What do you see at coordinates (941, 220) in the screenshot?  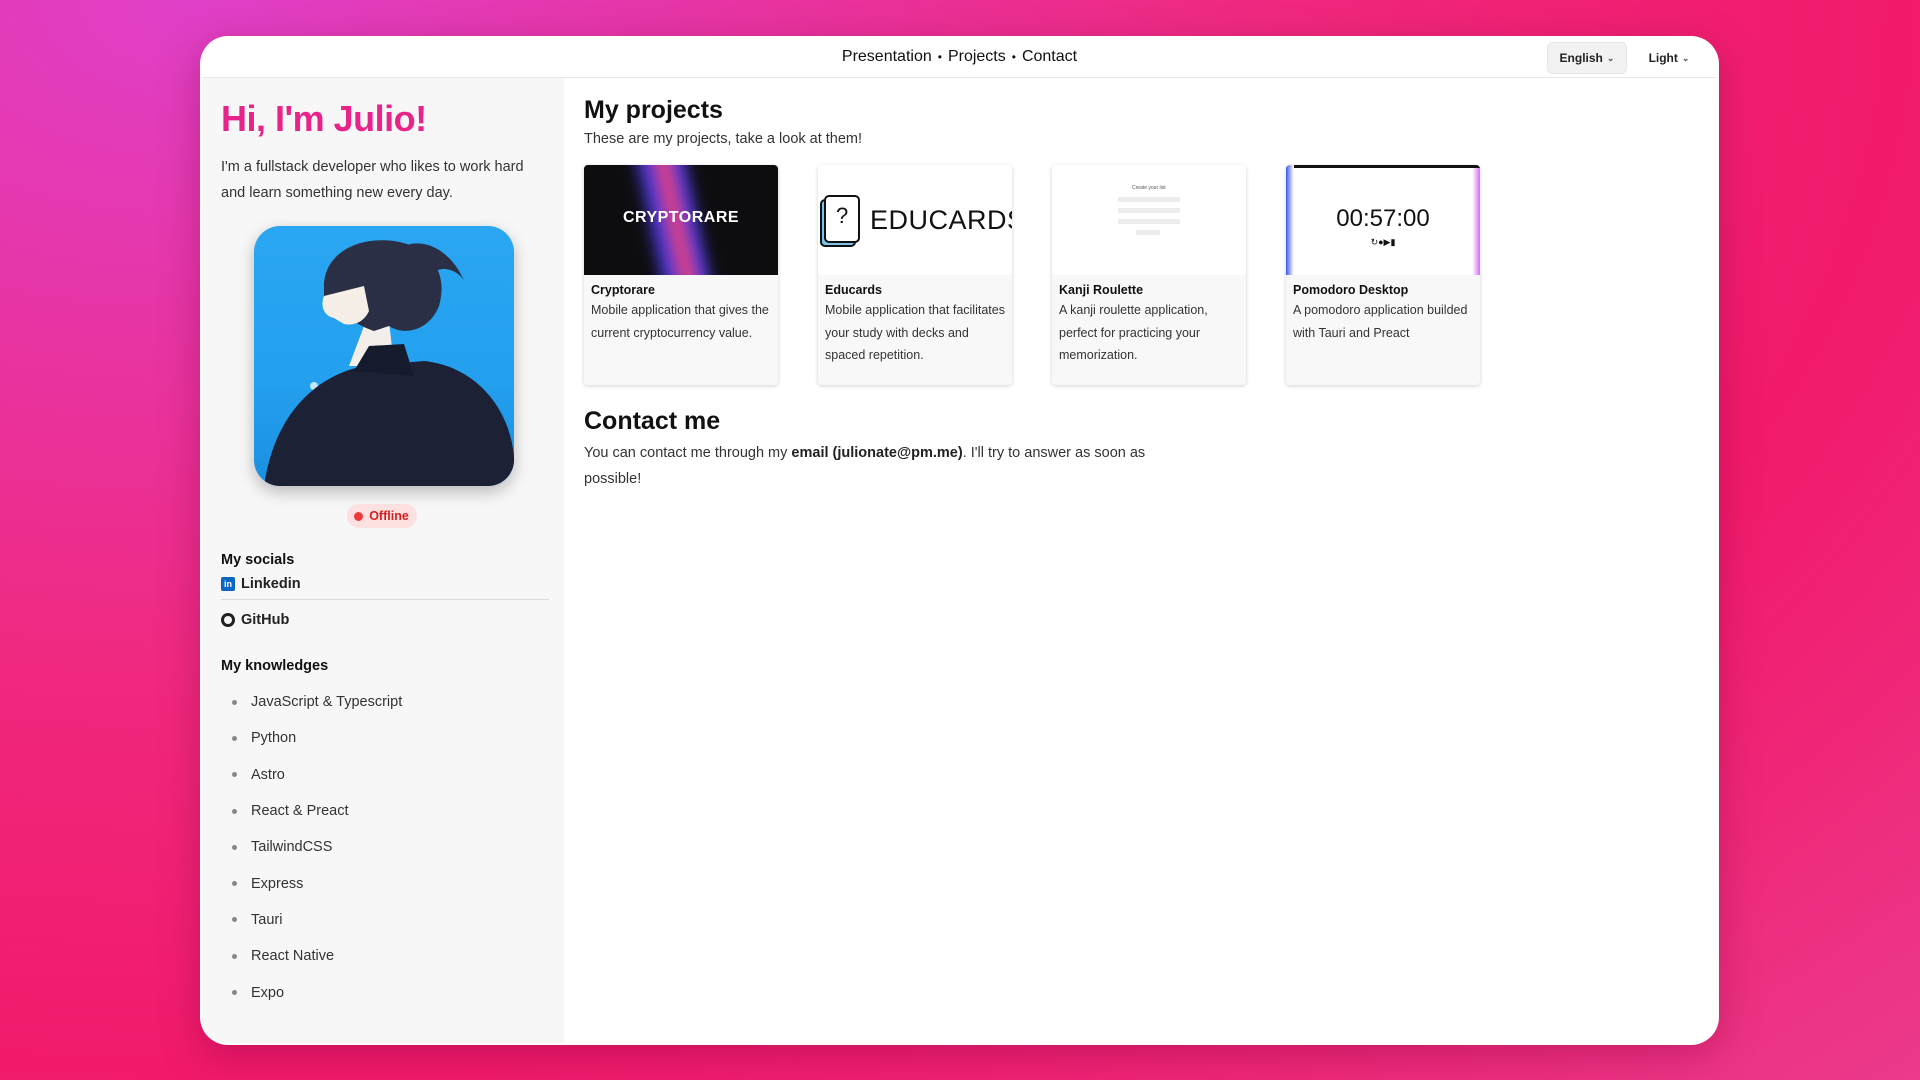 I see `thumbnail-text: EDUCARDS` at bounding box center [941, 220].